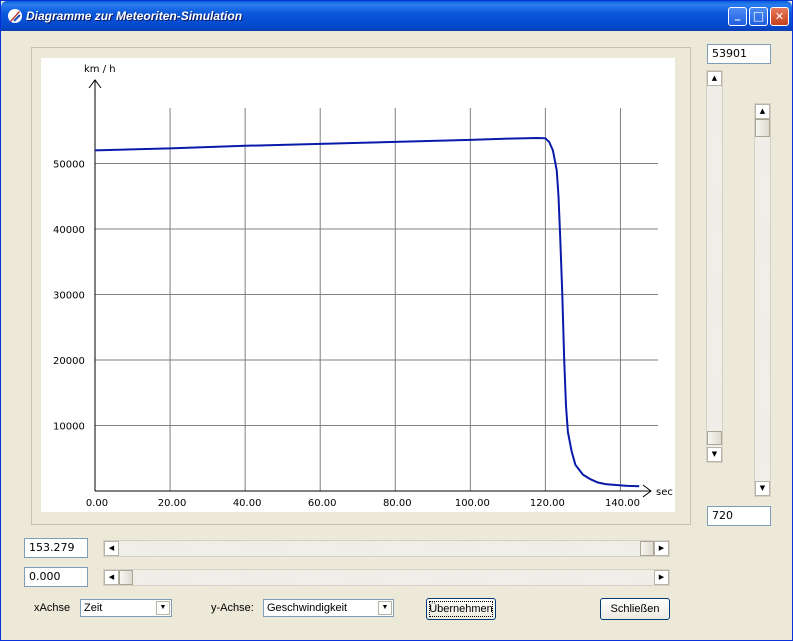  I want to click on y-min-scrollbar: ▲ ▼, so click(762, 300).